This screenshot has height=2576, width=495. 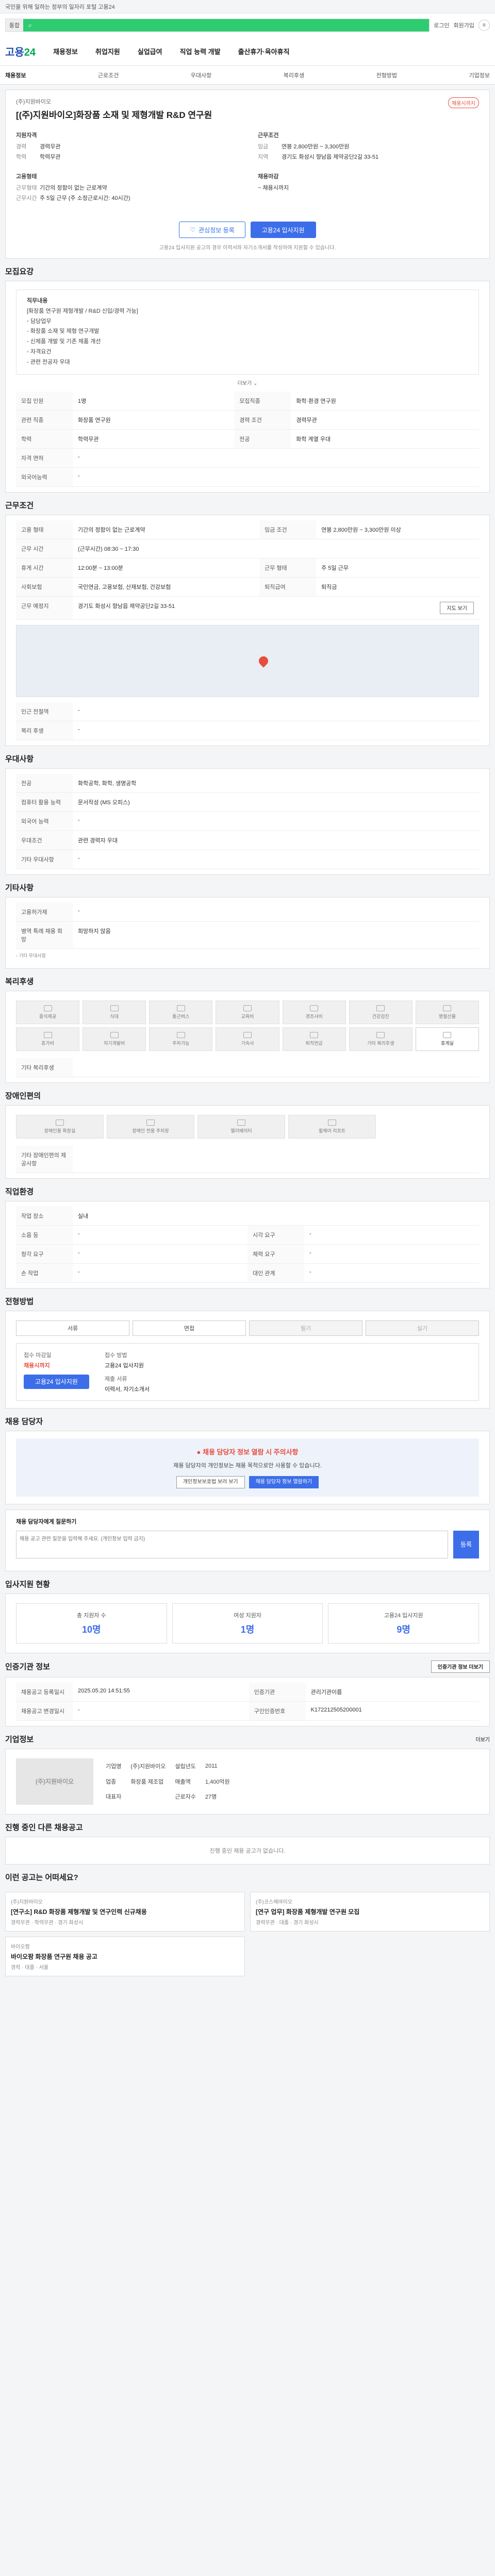 What do you see at coordinates (37, 1365) in the screenshot?
I see `apply-deadline-value: 채용시까지` at bounding box center [37, 1365].